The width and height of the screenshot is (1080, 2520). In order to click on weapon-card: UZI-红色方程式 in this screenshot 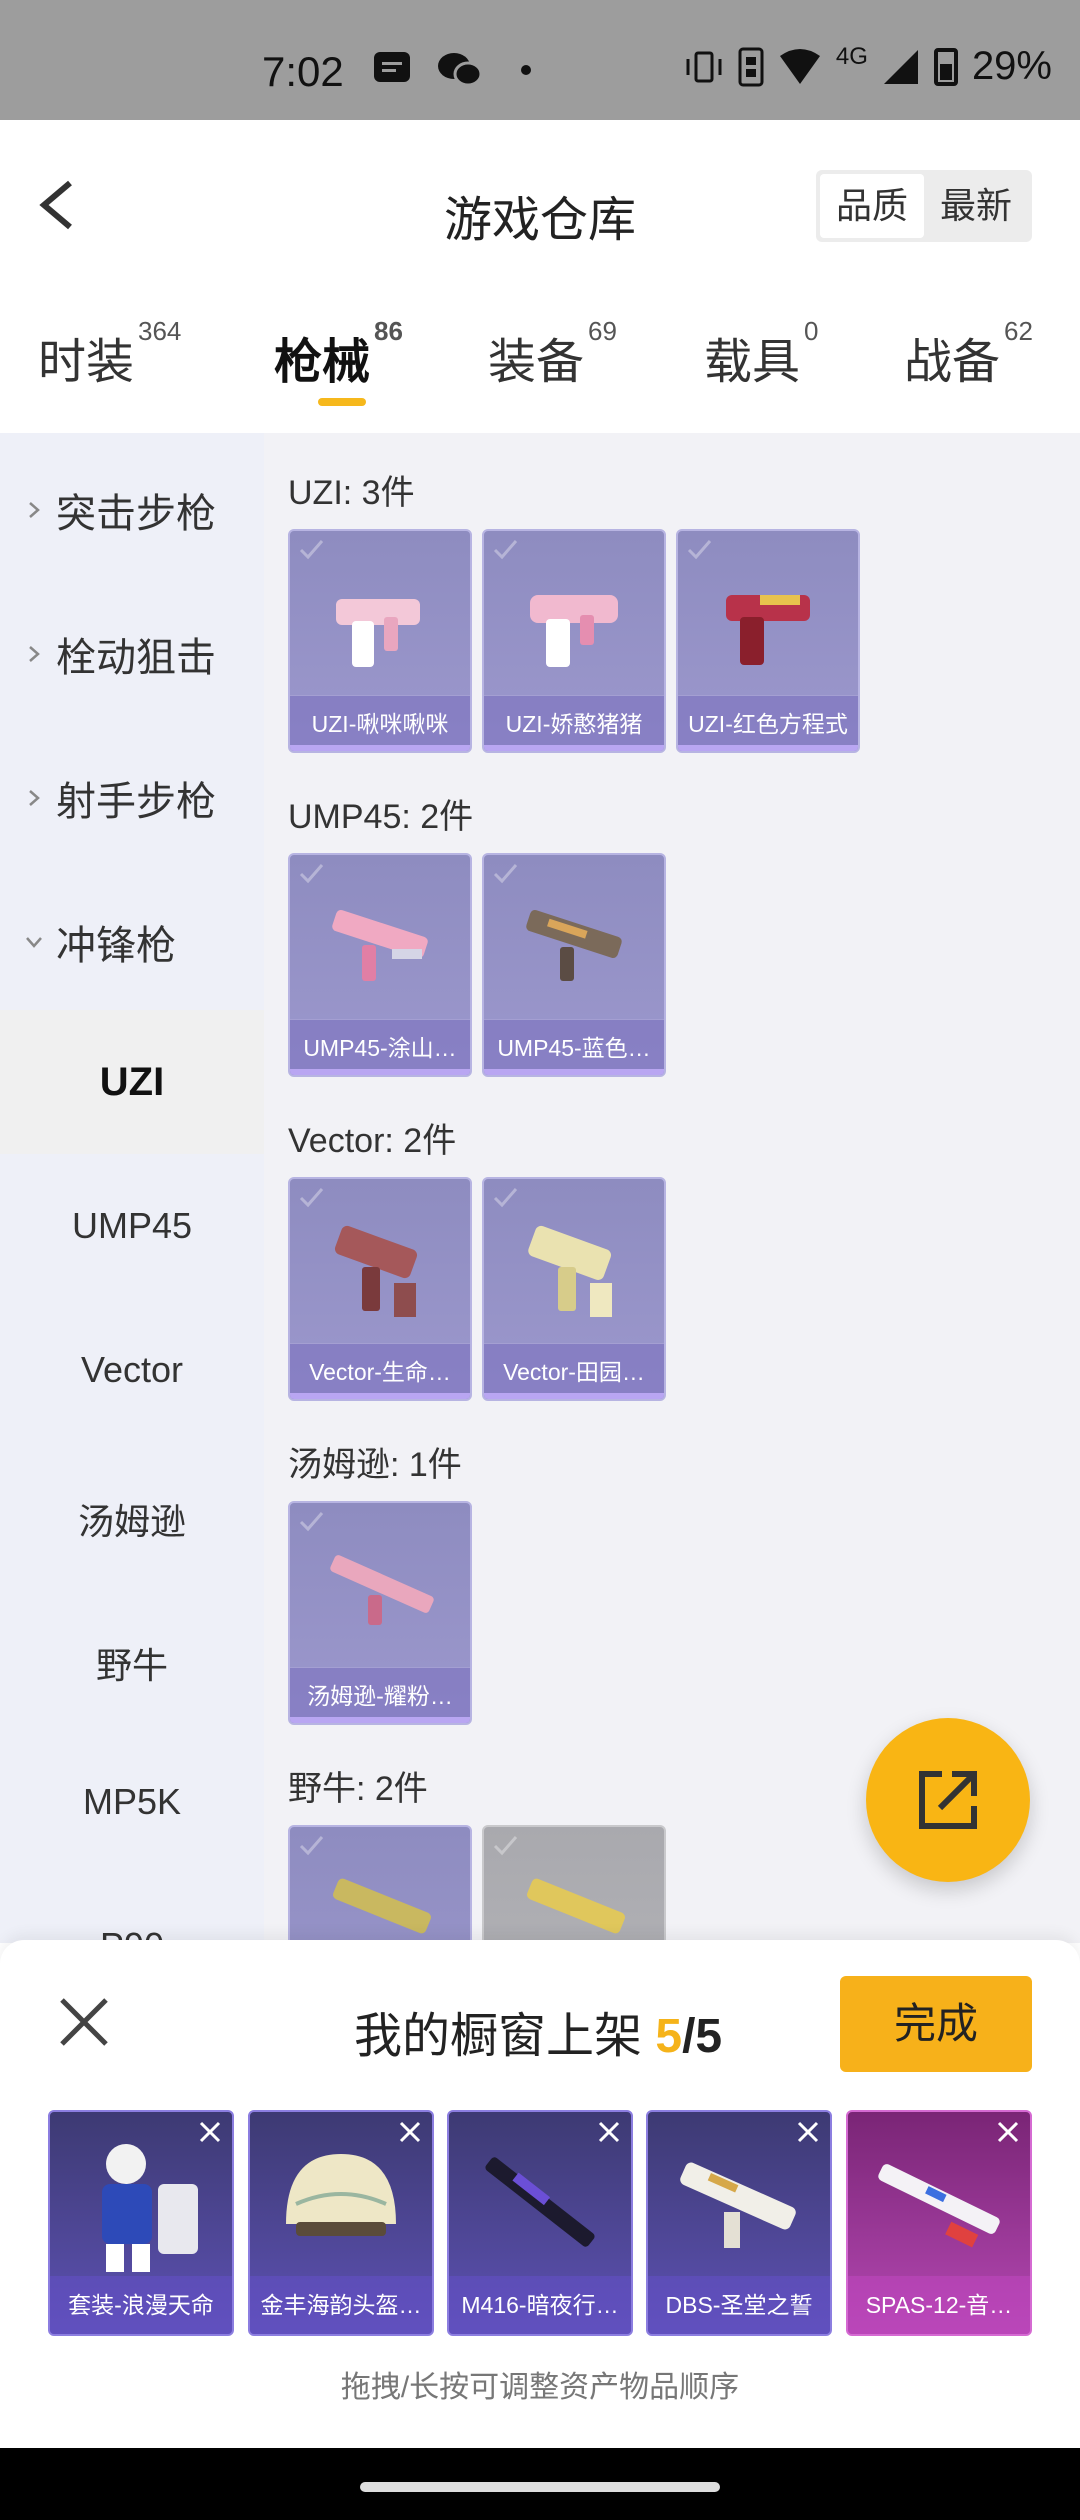, I will do `click(768, 641)`.